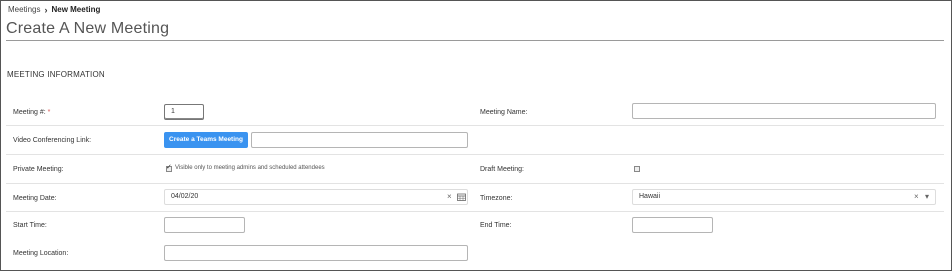 Image resolution: width=952 pixels, height=271 pixels. Describe the element at coordinates (206, 140) in the screenshot. I see `create-teams-meeting-button: Create a Teams Meeting` at that location.